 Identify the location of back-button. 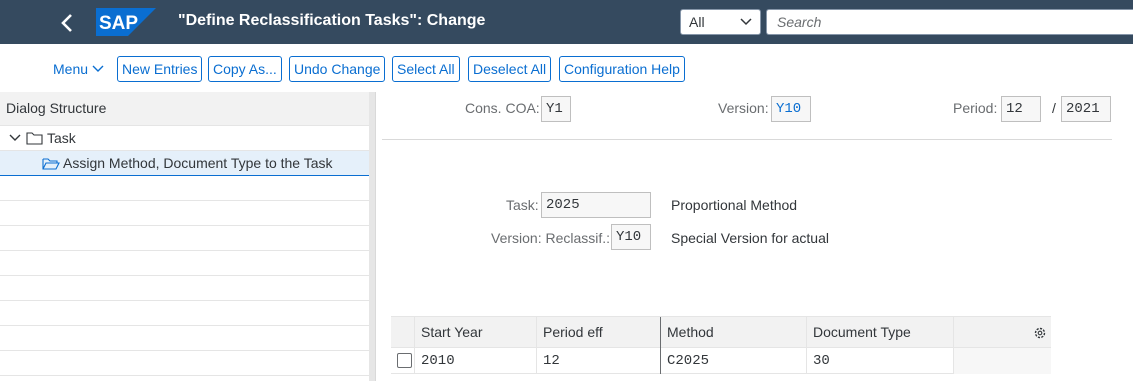
(67, 22).